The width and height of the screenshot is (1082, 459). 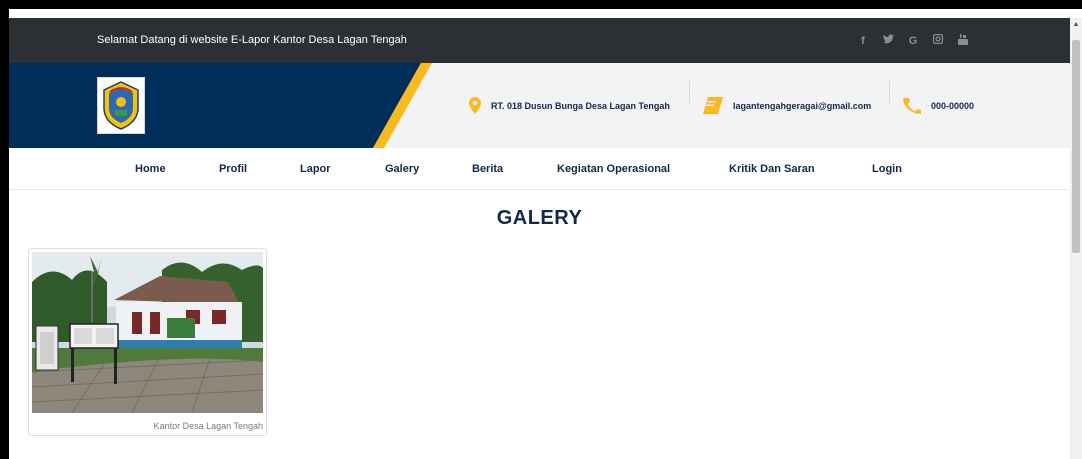 What do you see at coordinates (539, 218) in the screenshot?
I see `page-title: GALERY` at bounding box center [539, 218].